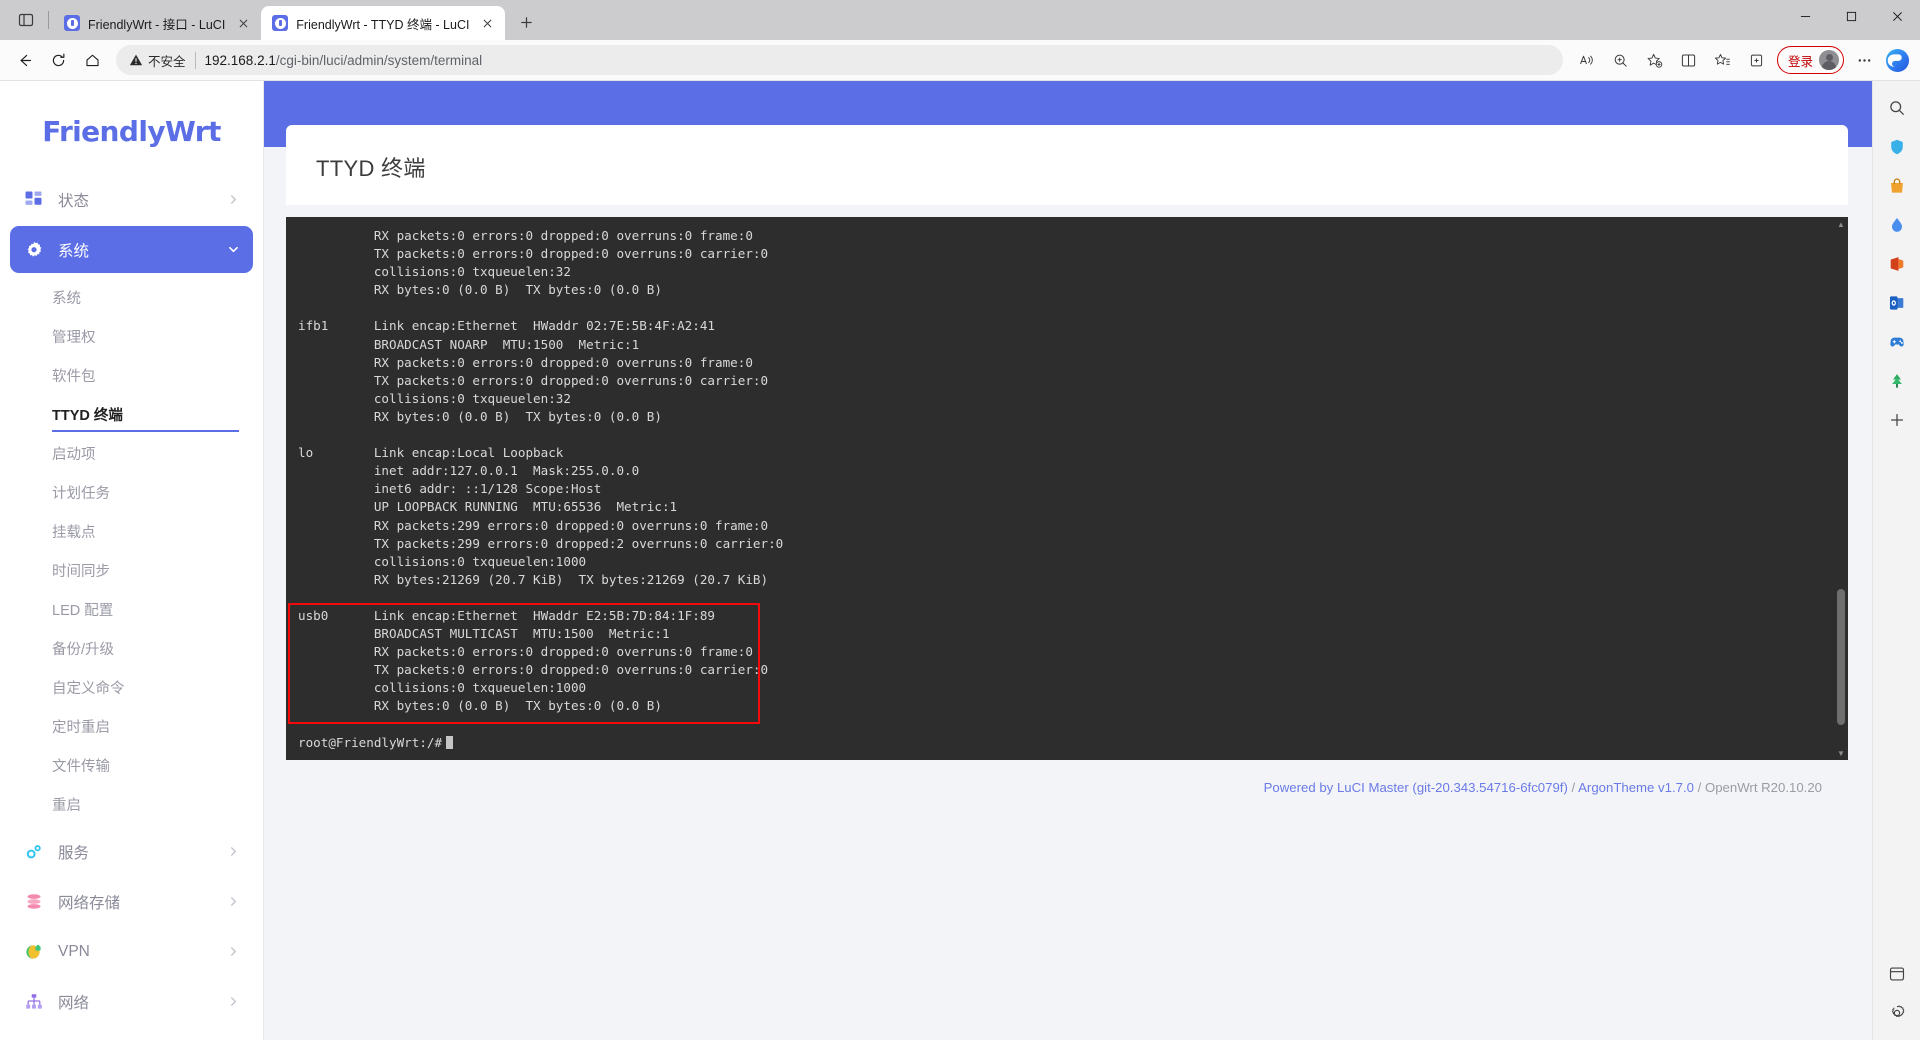  I want to click on security-indicator: 不安全, so click(157, 60).